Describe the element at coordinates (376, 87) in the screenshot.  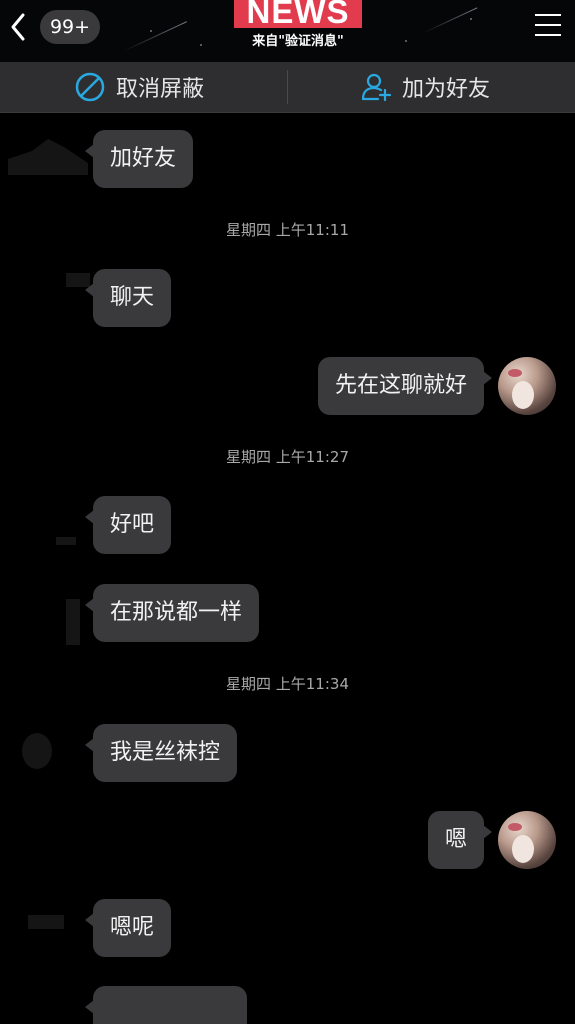
I see `add-user-icon` at that location.